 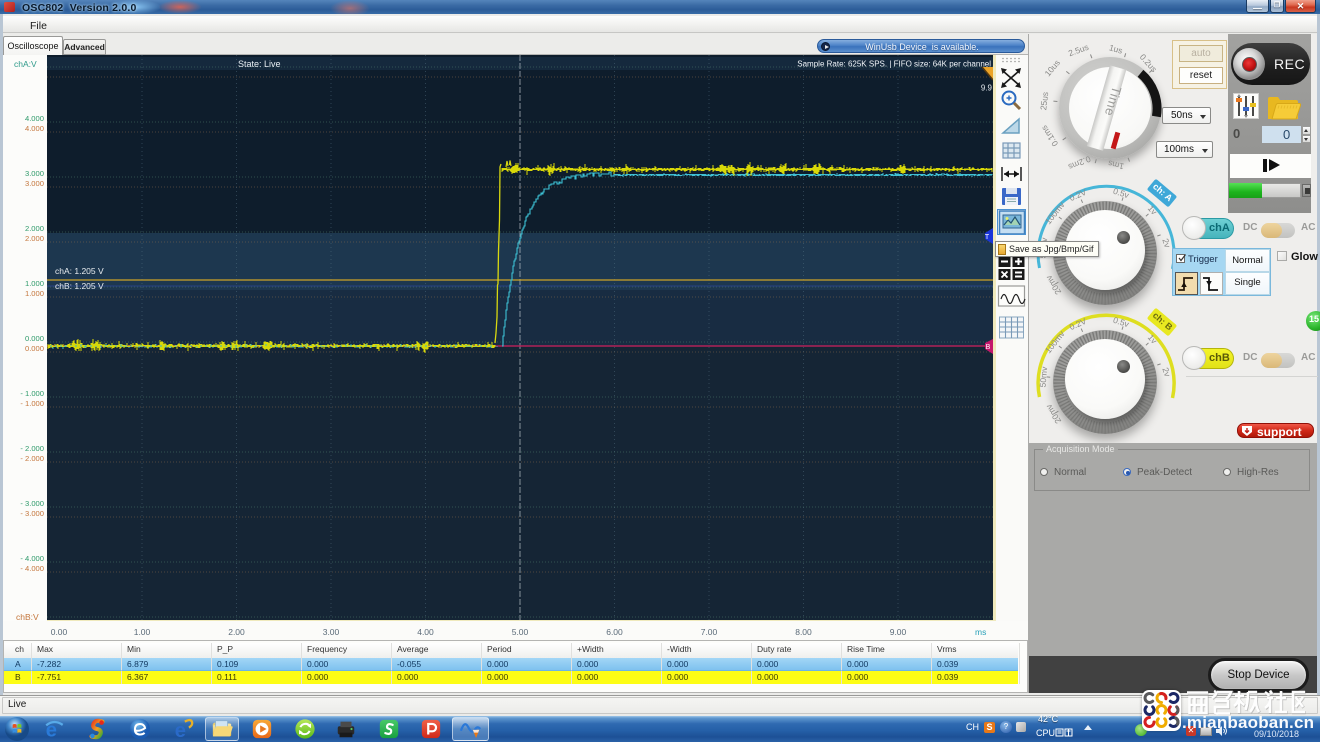 I want to click on svg-text: e, so click(x=180, y=730).